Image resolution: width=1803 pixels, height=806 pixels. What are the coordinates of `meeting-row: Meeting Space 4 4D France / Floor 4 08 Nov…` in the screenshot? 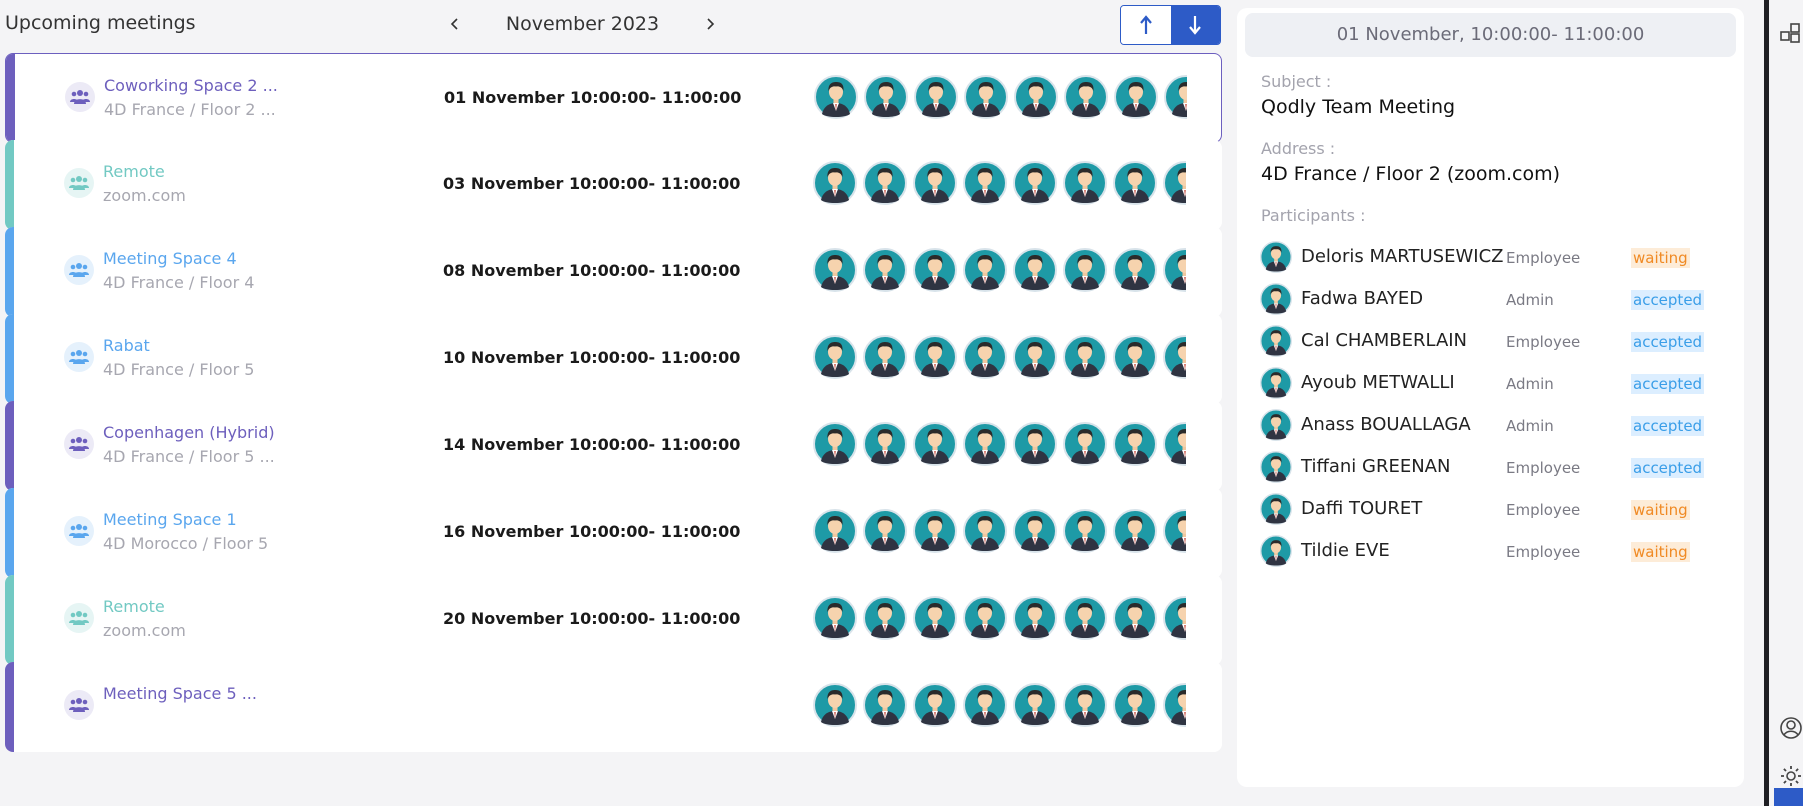 It's located at (613, 272).